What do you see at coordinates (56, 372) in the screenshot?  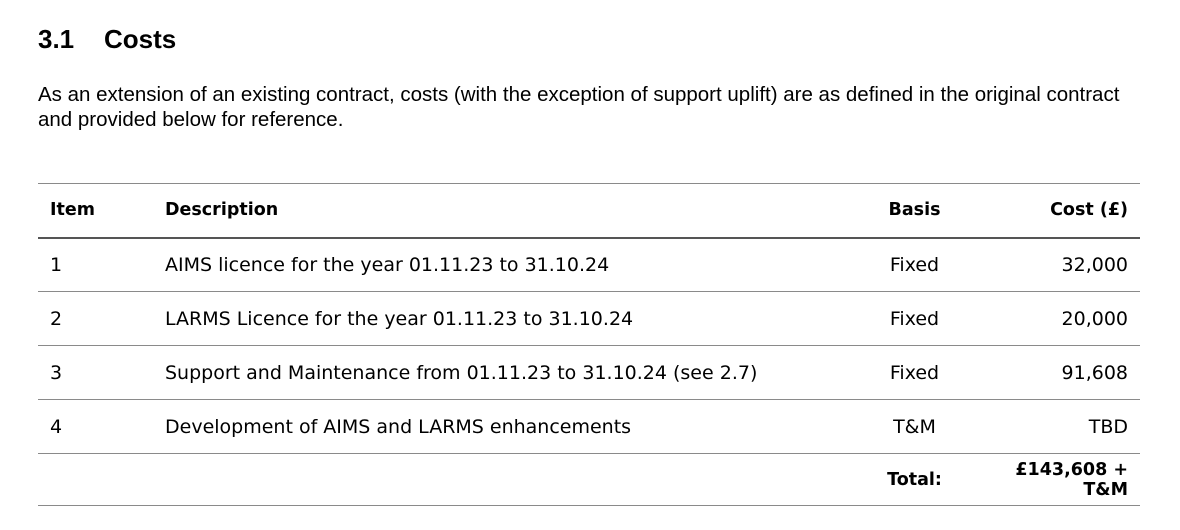 I see `row-item: 3` at bounding box center [56, 372].